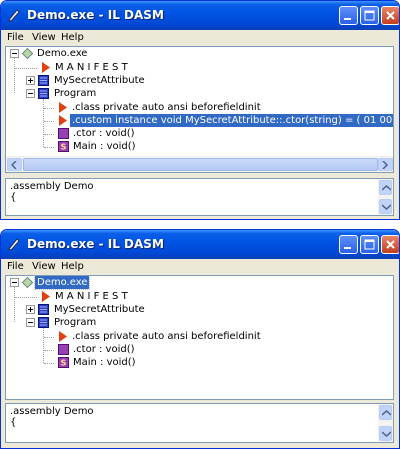 Image resolution: width=400 pixels, height=449 pixels. I want to click on horizontal-scroll-thumb, so click(200, 164).